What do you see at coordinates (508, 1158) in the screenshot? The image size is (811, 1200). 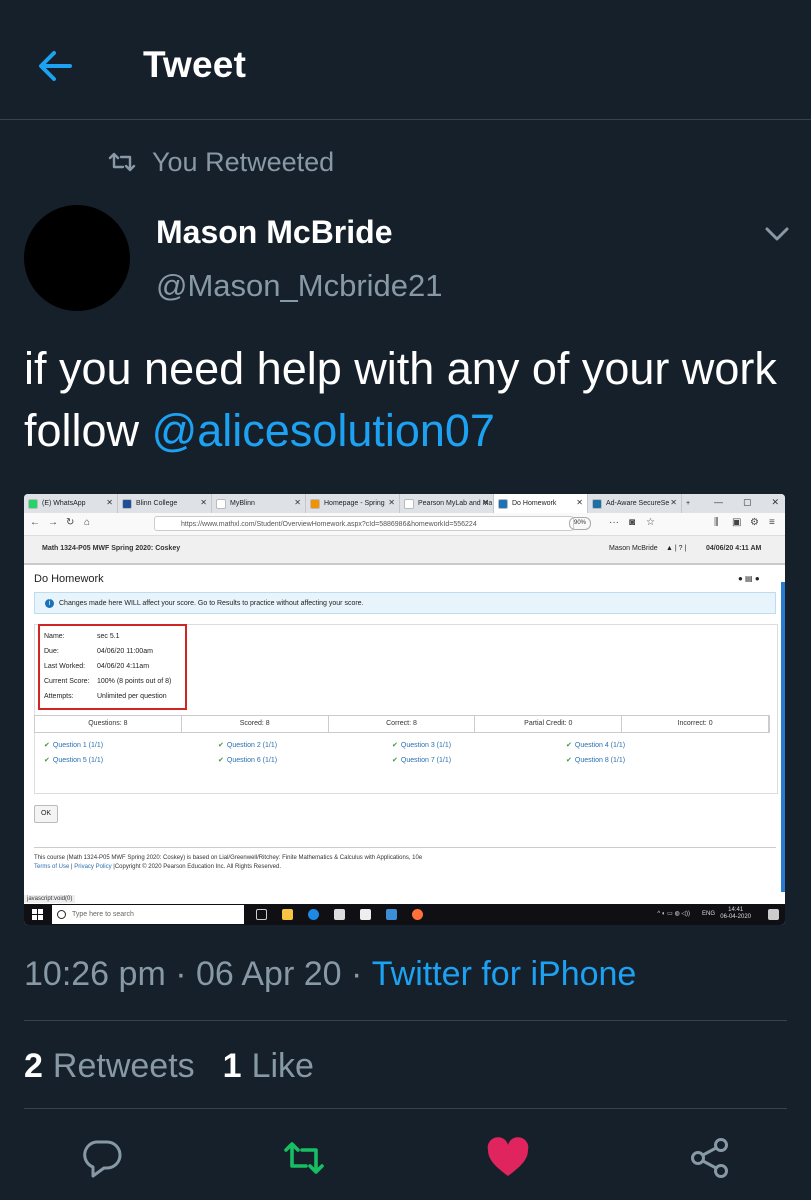 I see `heart-icon` at bounding box center [508, 1158].